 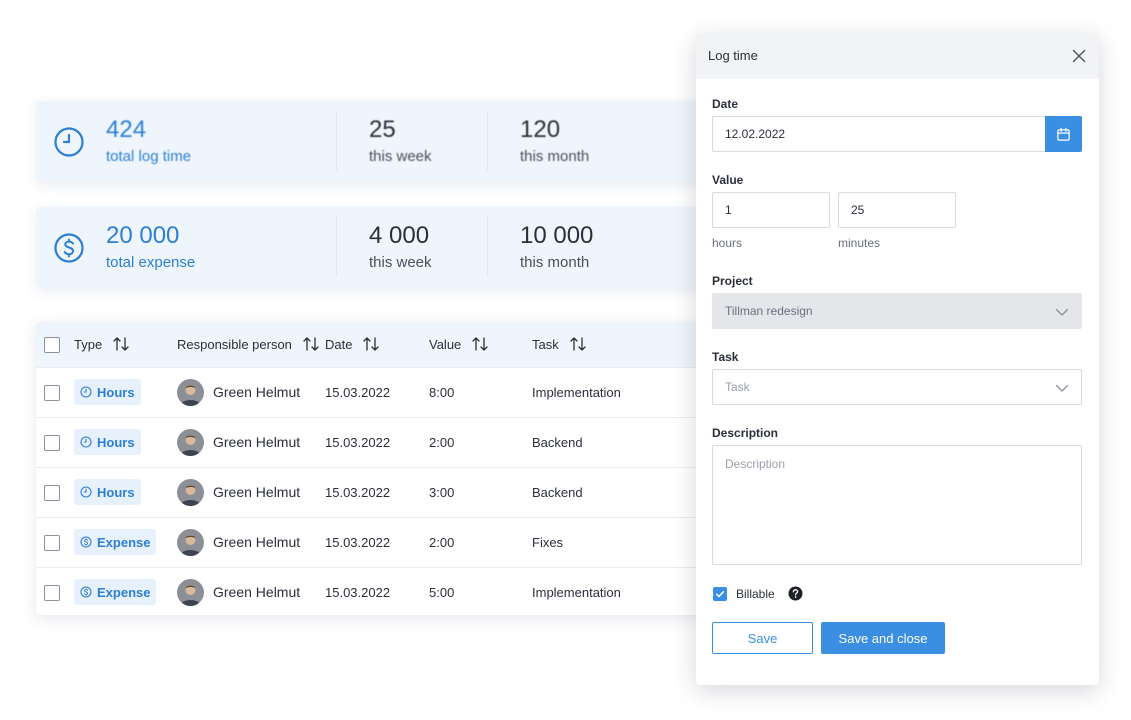 What do you see at coordinates (400, 142) in the screenshot?
I see `week-log-time-stat: 25 this week` at bounding box center [400, 142].